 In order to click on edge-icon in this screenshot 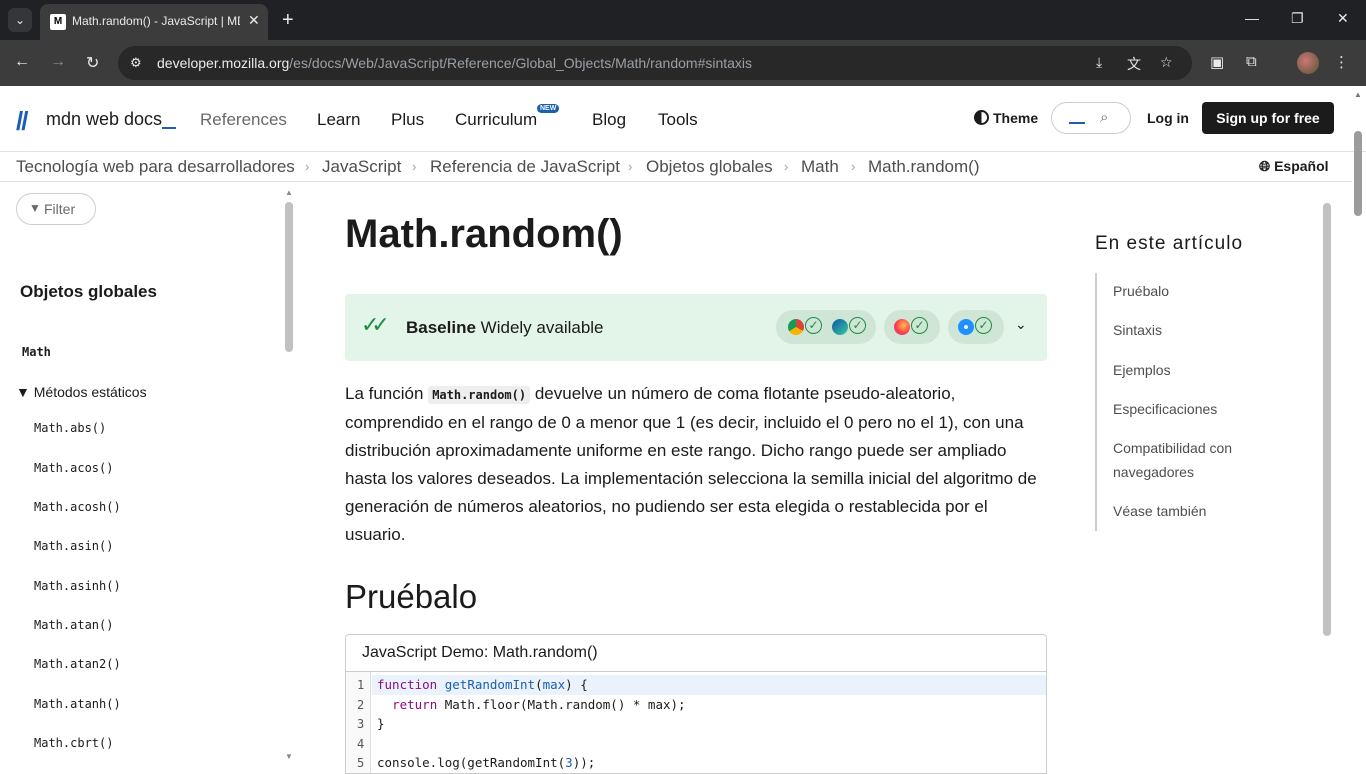, I will do `click(840, 327)`.